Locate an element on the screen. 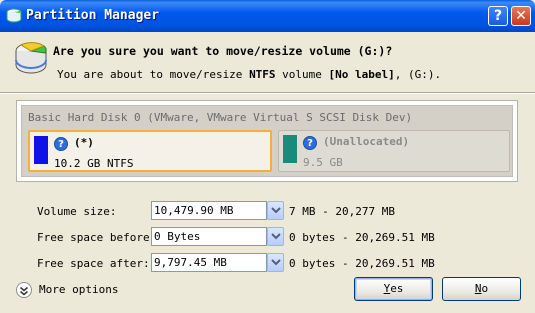 The image size is (535, 313). volume-label: [No label] is located at coordinates (361, 74).